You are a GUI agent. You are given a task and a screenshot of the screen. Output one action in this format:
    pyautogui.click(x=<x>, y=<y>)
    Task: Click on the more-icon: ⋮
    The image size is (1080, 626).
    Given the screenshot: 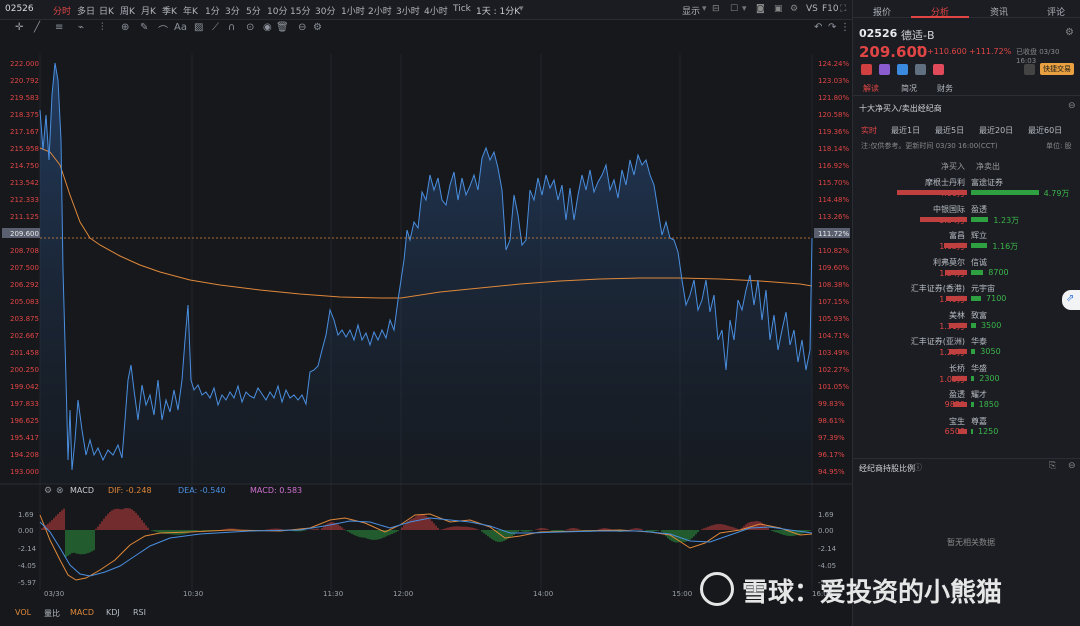 What is the action you would take?
    pyautogui.click(x=845, y=27)
    